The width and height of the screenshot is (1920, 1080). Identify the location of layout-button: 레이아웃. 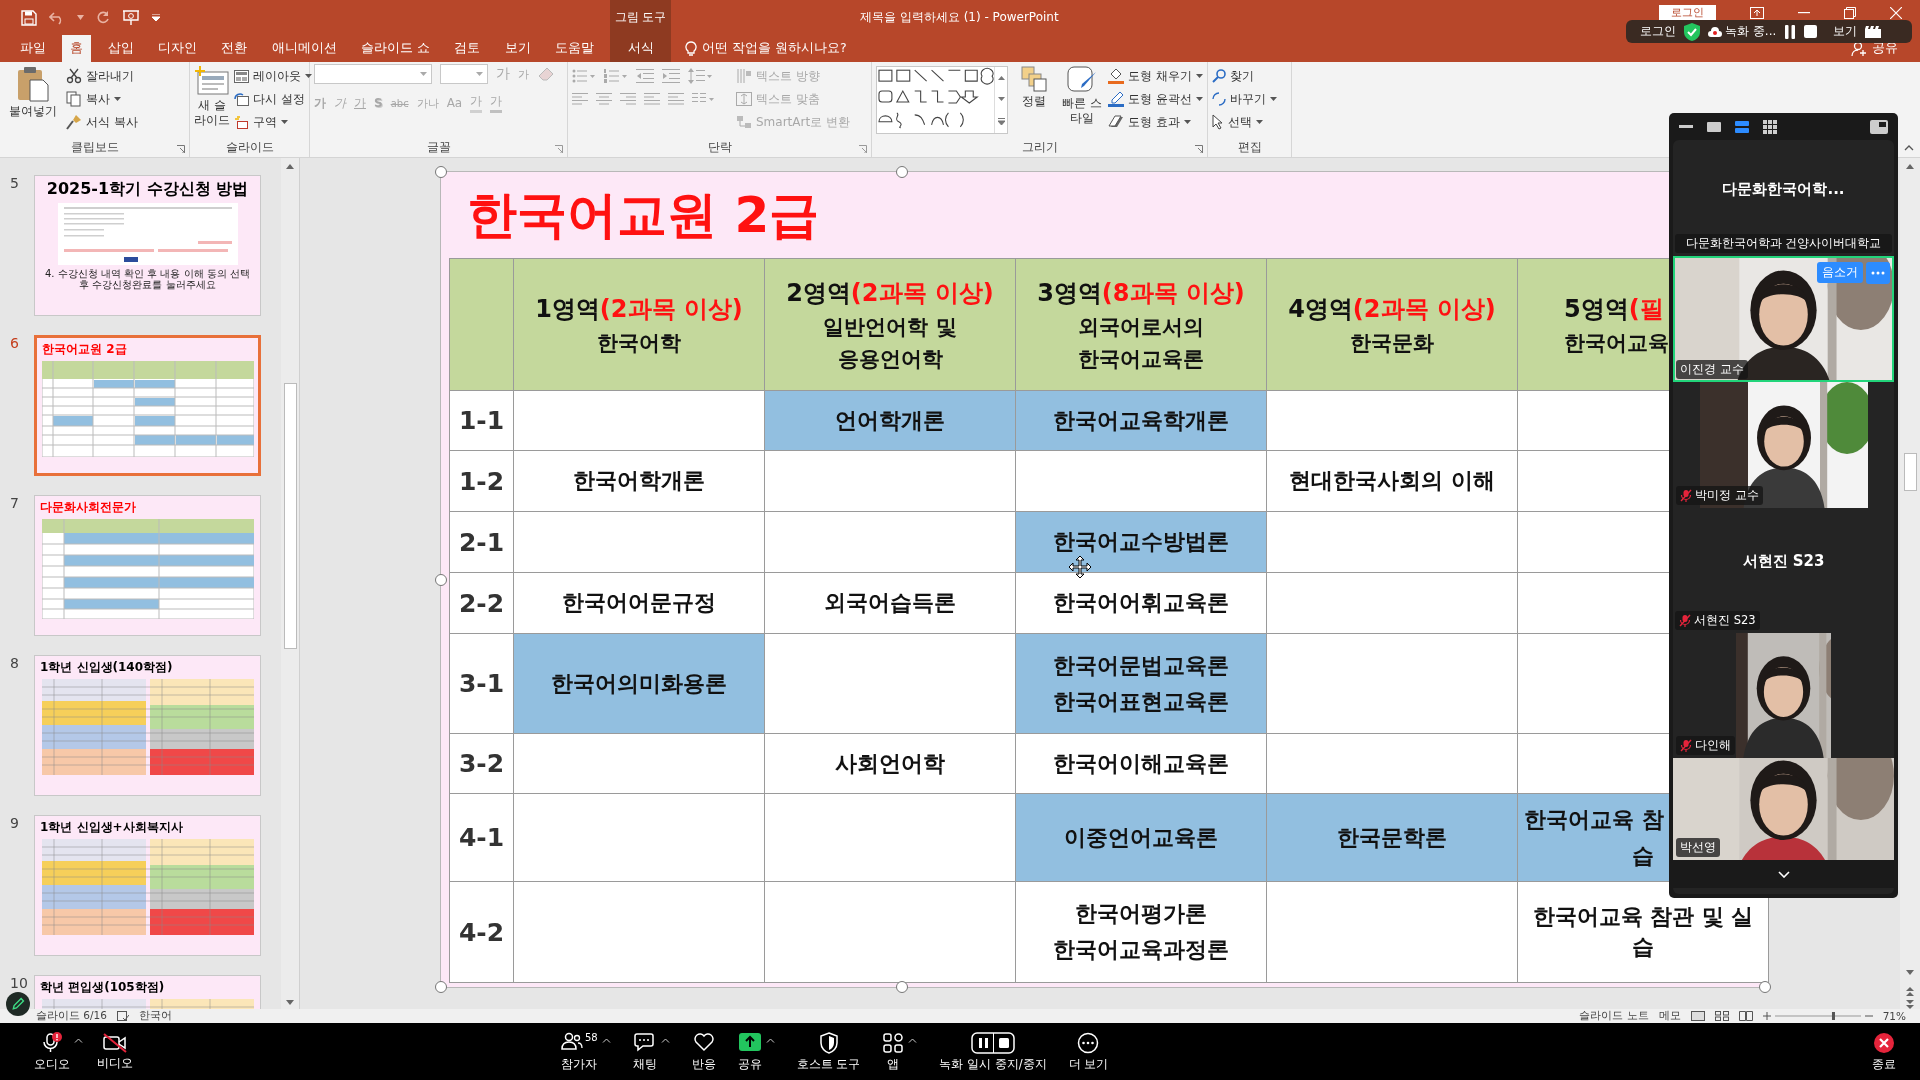
(273, 76).